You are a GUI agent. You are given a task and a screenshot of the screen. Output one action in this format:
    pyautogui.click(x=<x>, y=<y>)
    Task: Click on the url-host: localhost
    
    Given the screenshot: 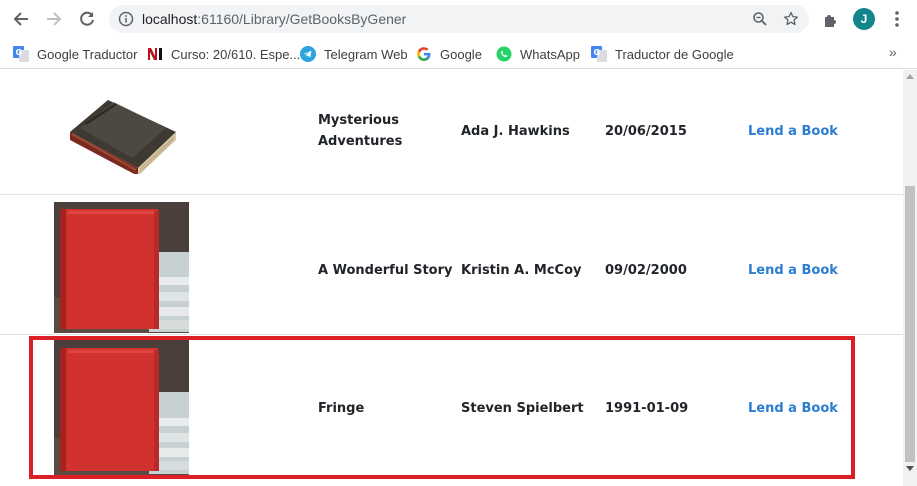 What is the action you would take?
    pyautogui.click(x=170, y=19)
    